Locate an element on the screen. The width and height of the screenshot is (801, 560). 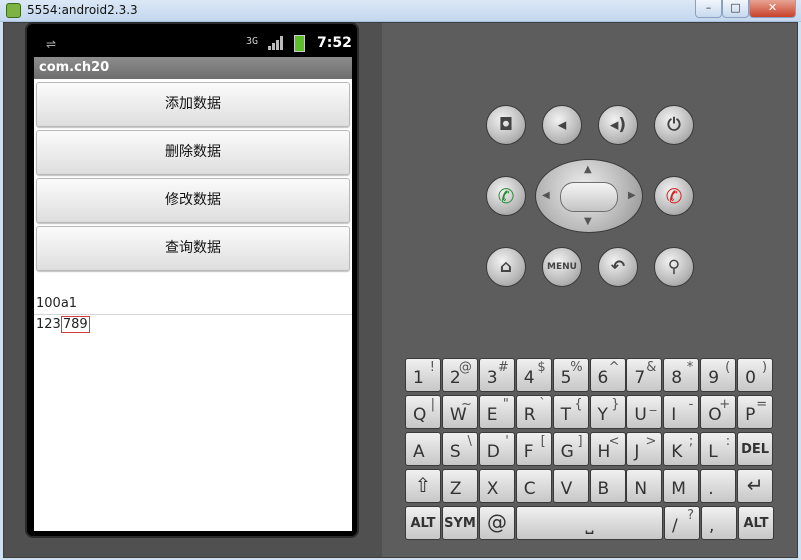
window-titlebar: 5554:android2.3.3 – □ ✕ is located at coordinates (400, 11).